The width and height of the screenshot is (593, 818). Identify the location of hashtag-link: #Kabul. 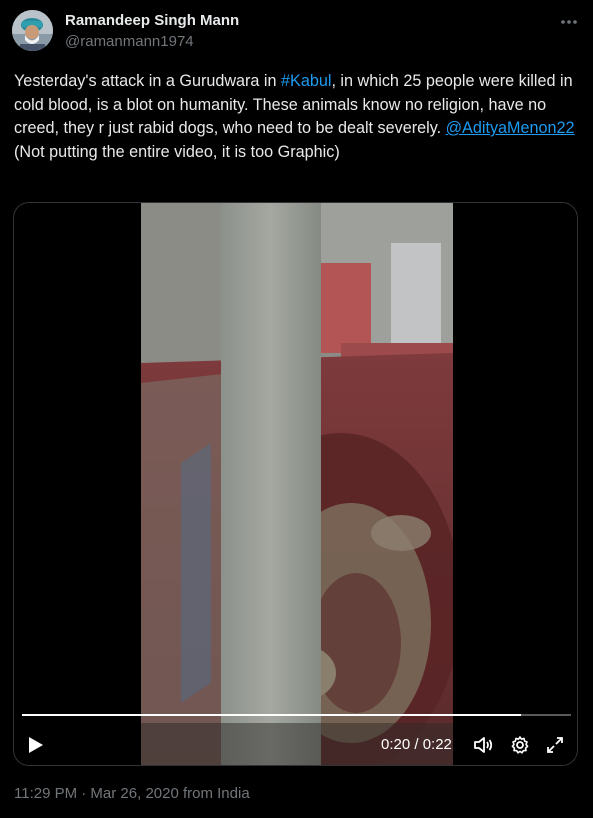
(306, 81).